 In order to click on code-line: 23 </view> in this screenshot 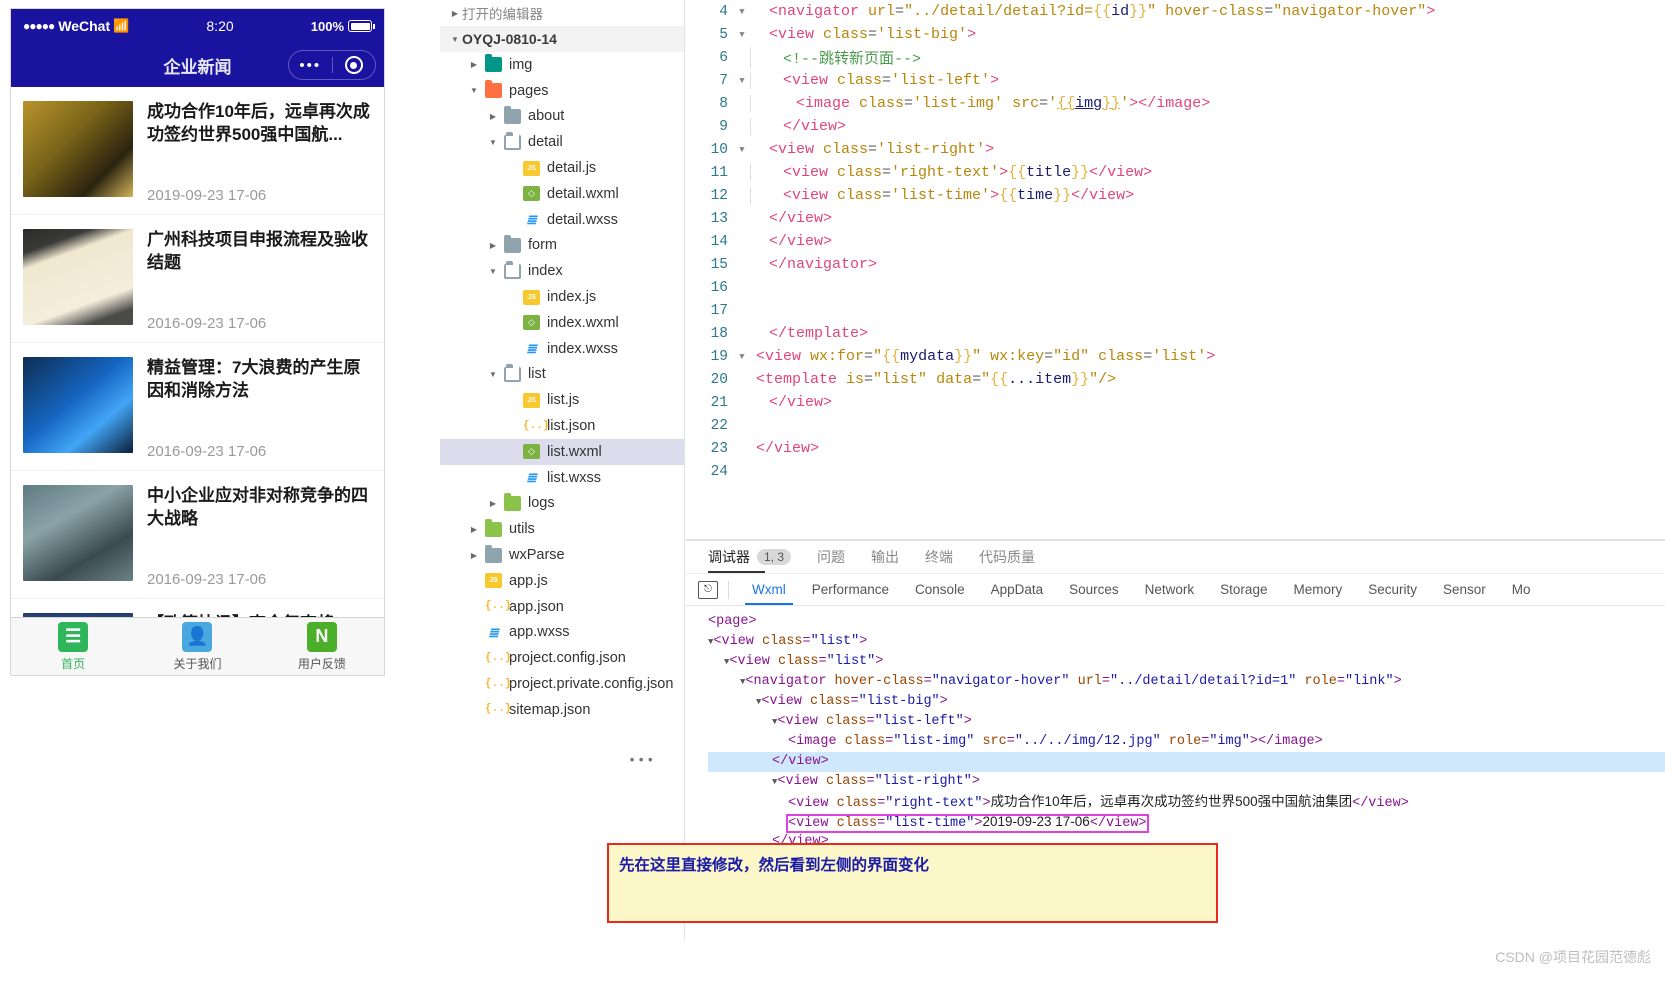, I will do `click(1175, 448)`.